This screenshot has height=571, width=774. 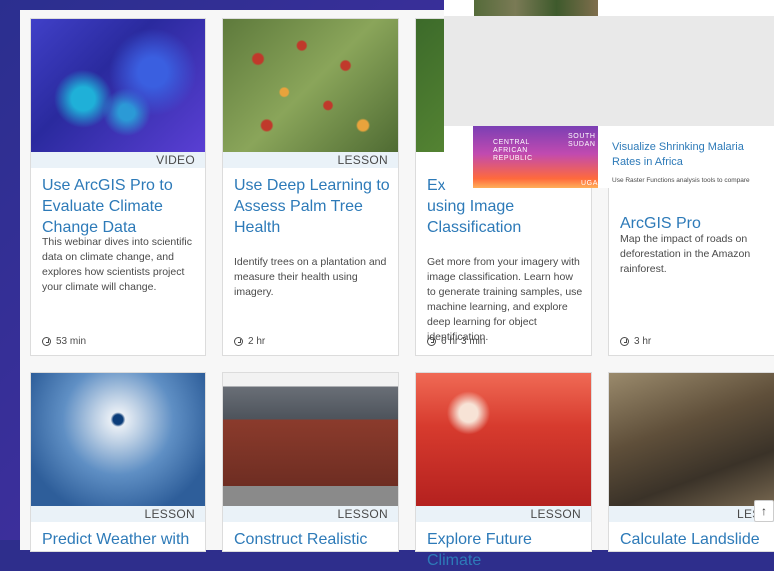 What do you see at coordinates (582, 136) in the screenshot?
I see `map-label: SOUTH` at bounding box center [582, 136].